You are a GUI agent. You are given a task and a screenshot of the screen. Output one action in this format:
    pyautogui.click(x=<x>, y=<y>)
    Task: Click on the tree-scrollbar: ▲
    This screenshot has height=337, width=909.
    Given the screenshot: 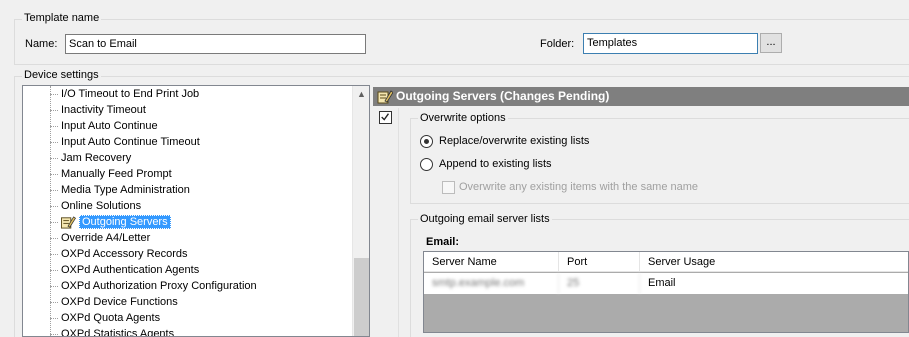 What is the action you would take?
    pyautogui.click(x=360, y=211)
    